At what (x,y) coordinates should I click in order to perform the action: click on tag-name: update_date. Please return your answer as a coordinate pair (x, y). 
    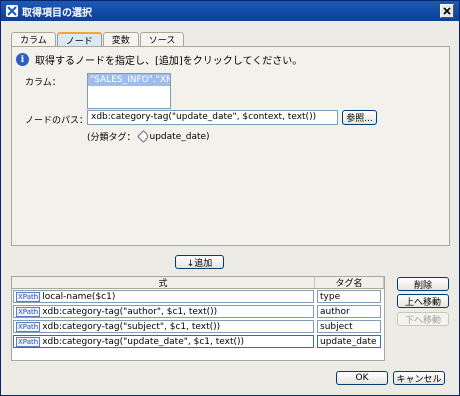
    Looking at the image, I should click on (178, 136).